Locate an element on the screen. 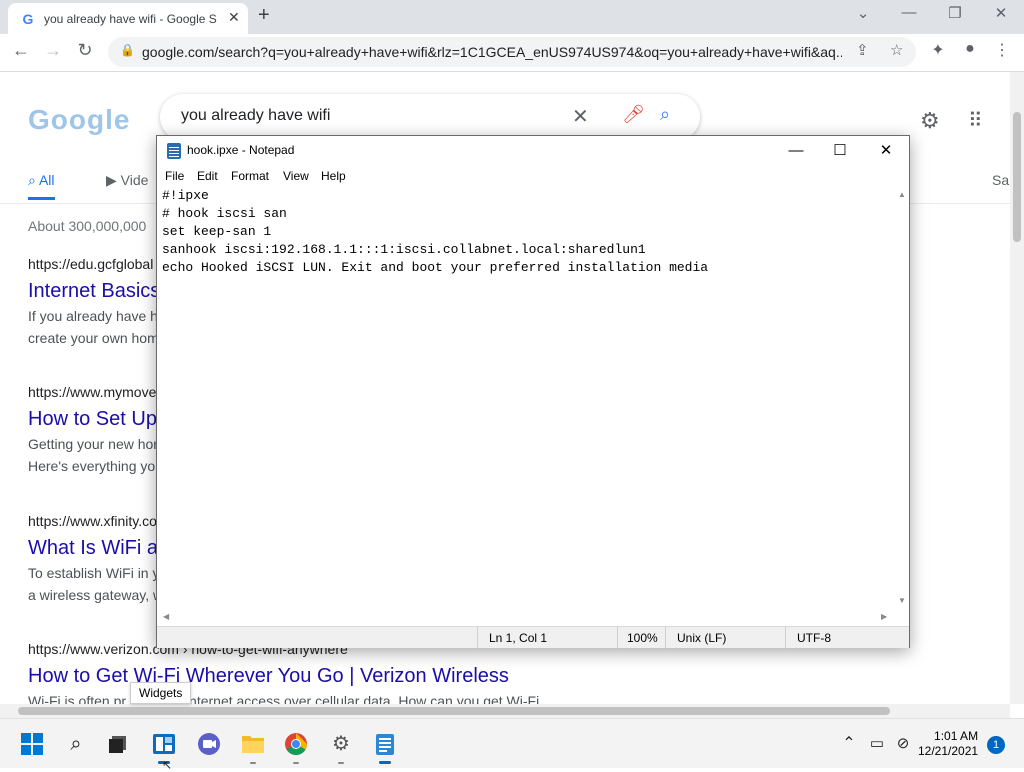 The height and width of the screenshot is (772, 1024). widgets-tooltip: Widgets is located at coordinates (161, 693).